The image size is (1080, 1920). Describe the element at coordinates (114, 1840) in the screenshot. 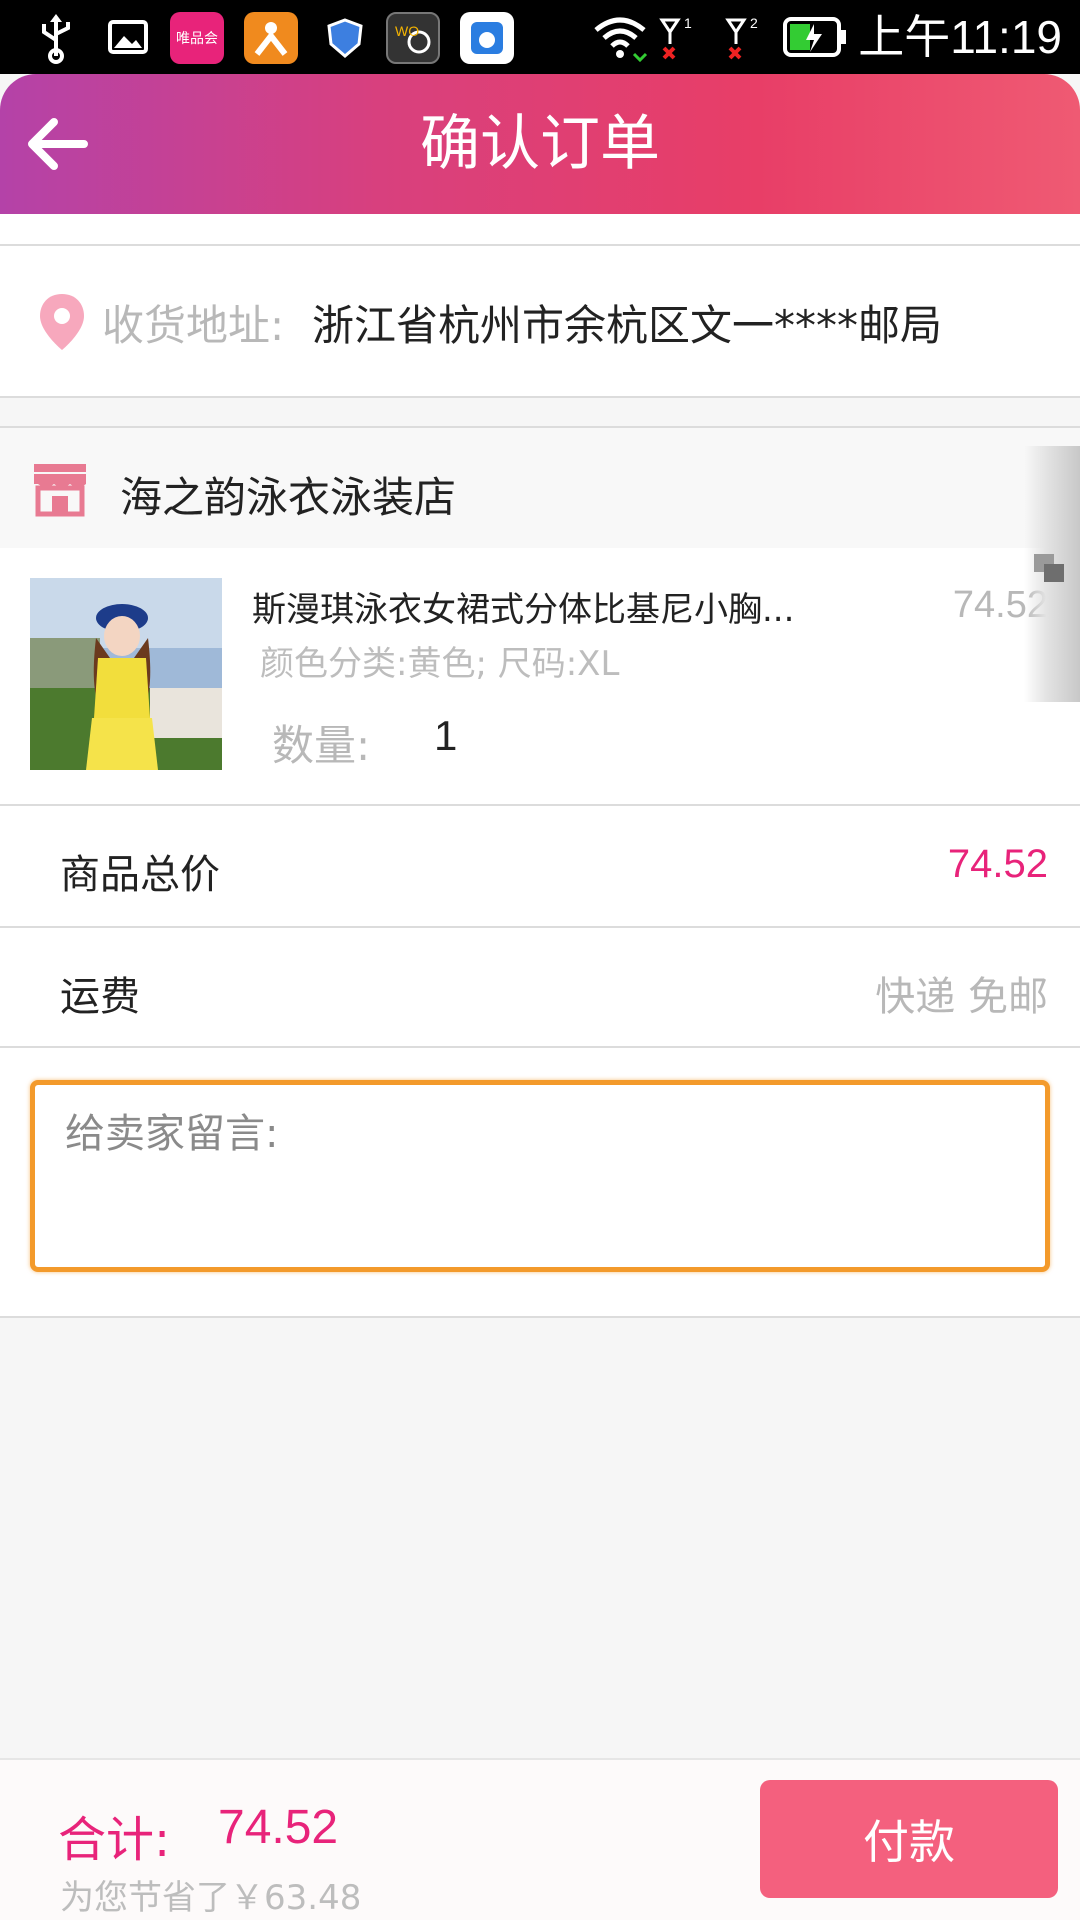

I see `total-label: 合计:` at that location.